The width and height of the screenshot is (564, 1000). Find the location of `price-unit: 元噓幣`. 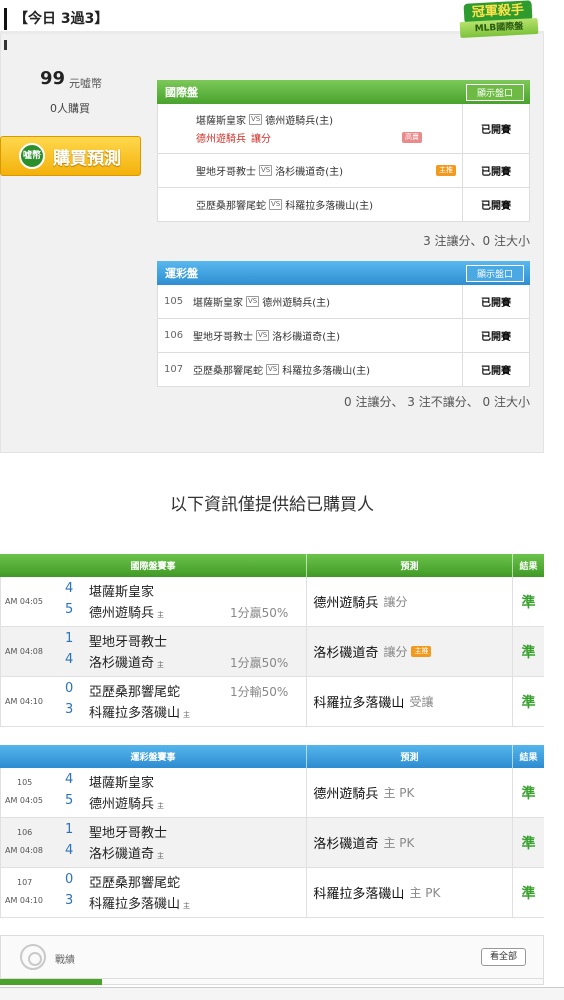

price-unit: 元噓幣 is located at coordinates (85, 83).